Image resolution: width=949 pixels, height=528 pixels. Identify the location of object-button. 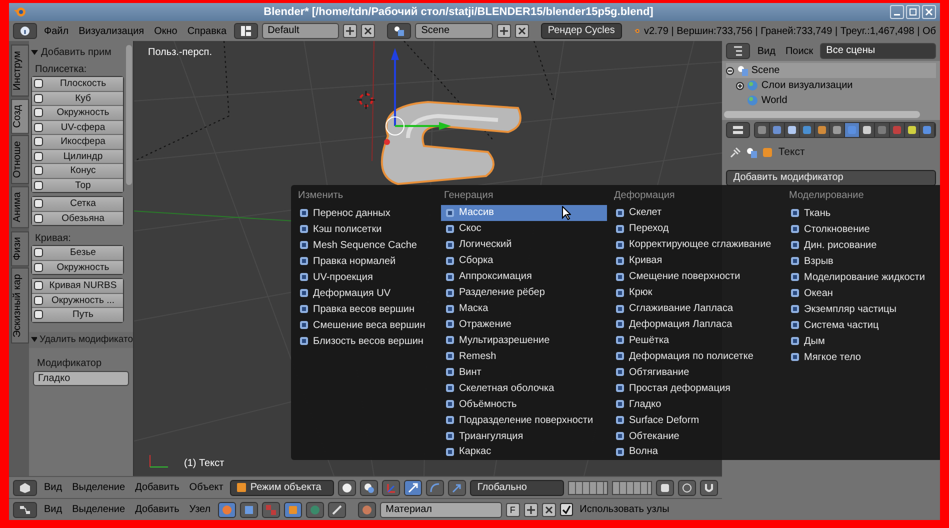
(293, 510).